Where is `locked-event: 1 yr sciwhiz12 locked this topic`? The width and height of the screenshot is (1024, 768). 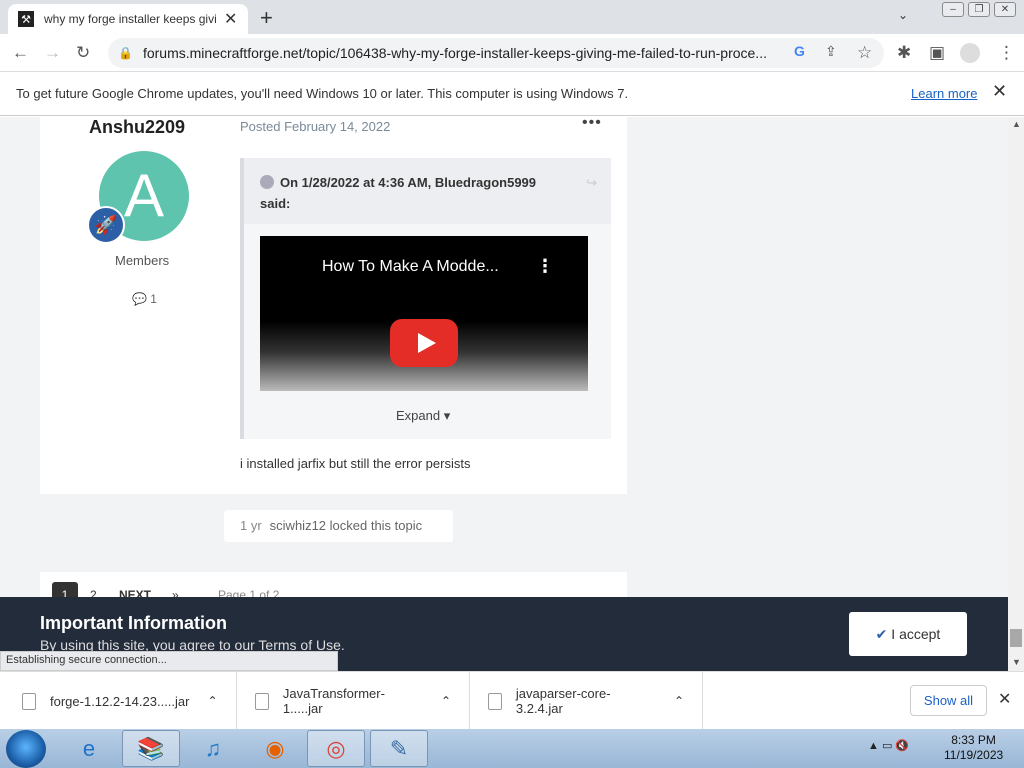 locked-event: 1 yr sciwhiz12 locked this topic is located at coordinates (338, 526).